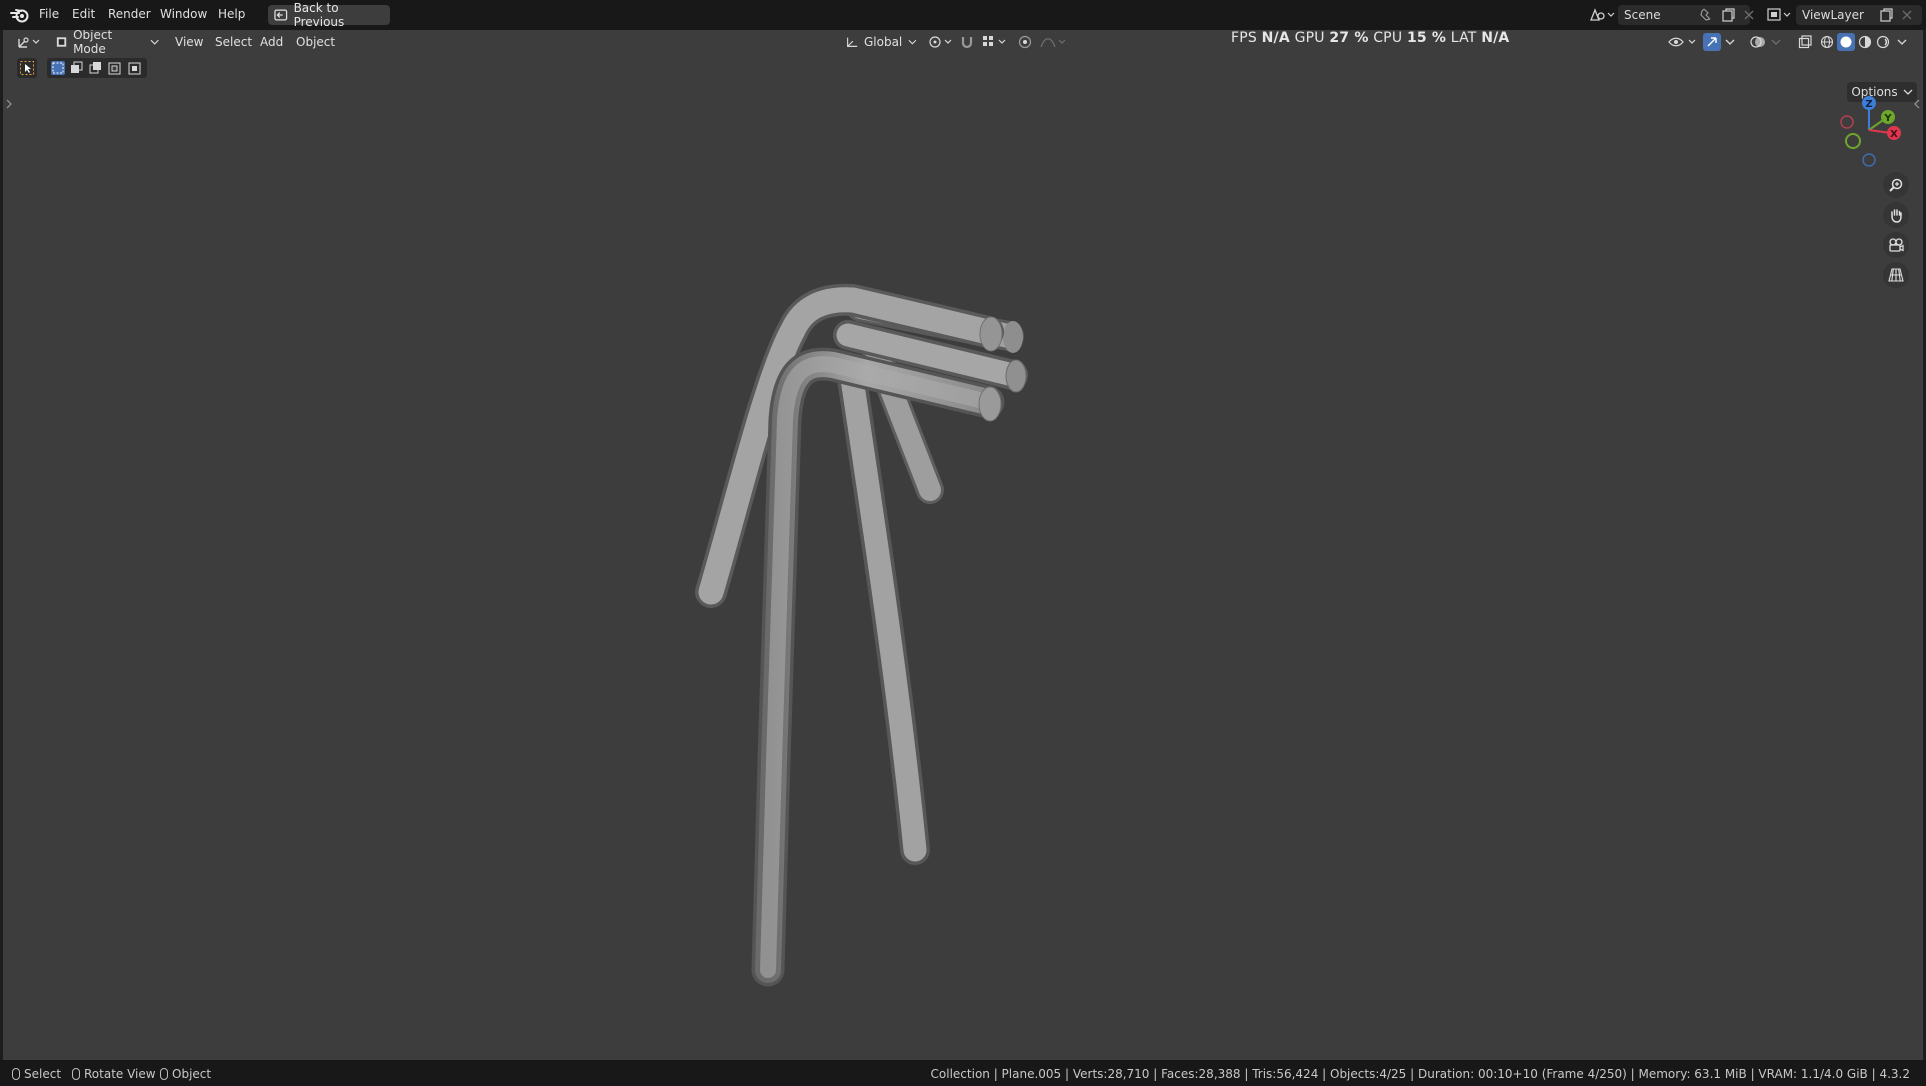 Image resolution: width=1926 pixels, height=1086 pixels. Describe the element at coordinates (1883, 42) in the screenshot. I see `shading-rendered-icon` at that location.